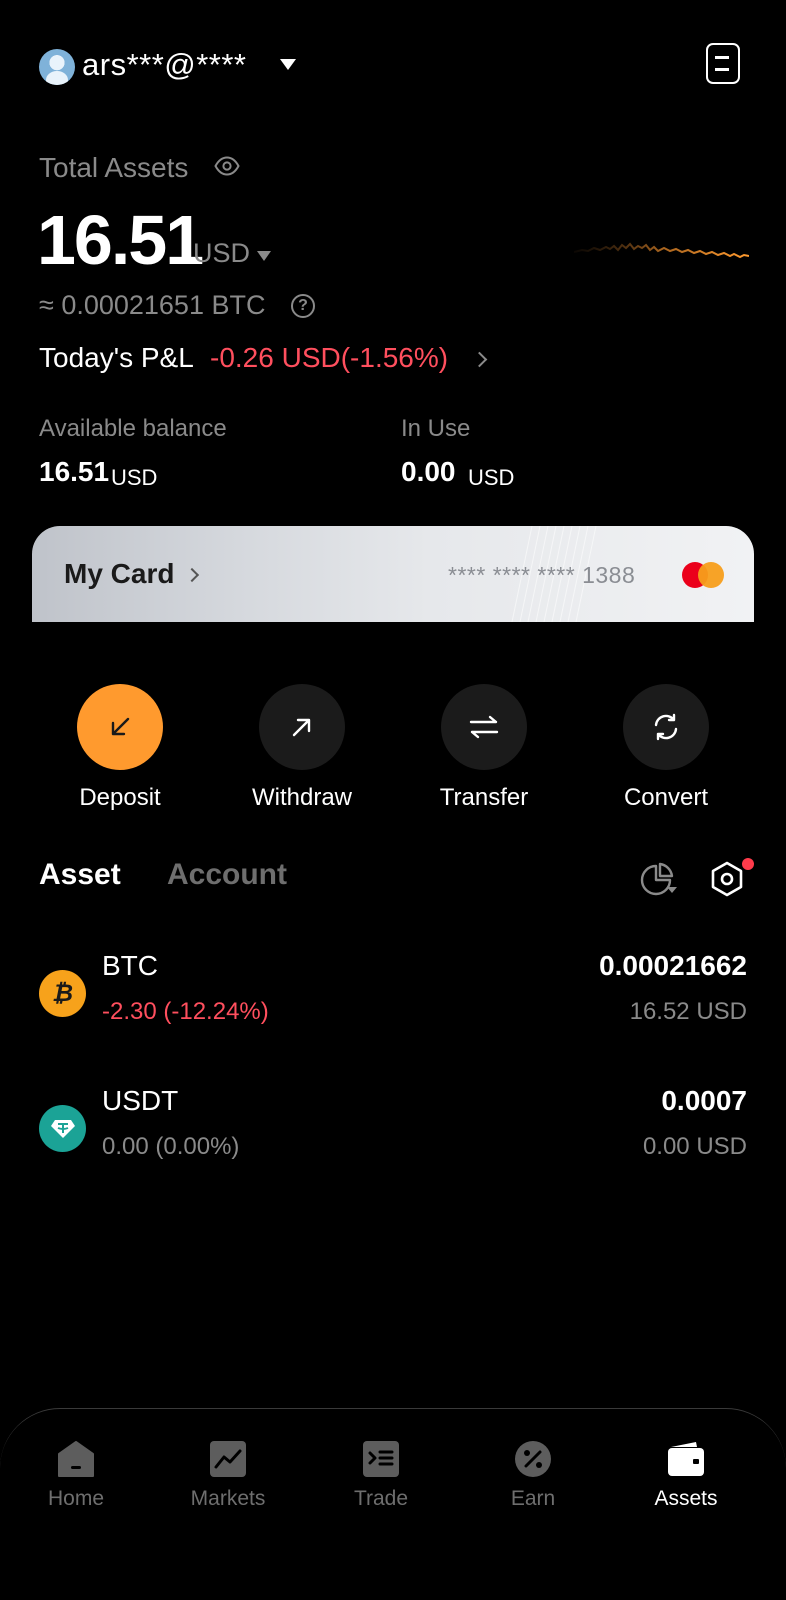 This screenshot has width=786, height=1600. Describe the element at coordinates (303, 306) in the screenshot. I see `help-icon: ?` at that location.